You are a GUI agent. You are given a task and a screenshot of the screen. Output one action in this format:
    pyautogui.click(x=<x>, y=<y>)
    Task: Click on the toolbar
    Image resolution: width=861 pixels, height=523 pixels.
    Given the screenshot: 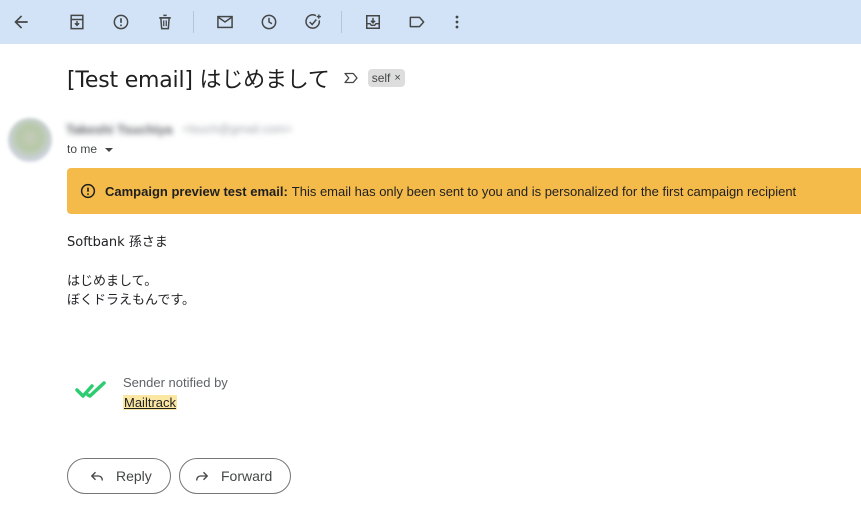 What is the action you would take?
    pyautogui.click(x=430, y=22)
    